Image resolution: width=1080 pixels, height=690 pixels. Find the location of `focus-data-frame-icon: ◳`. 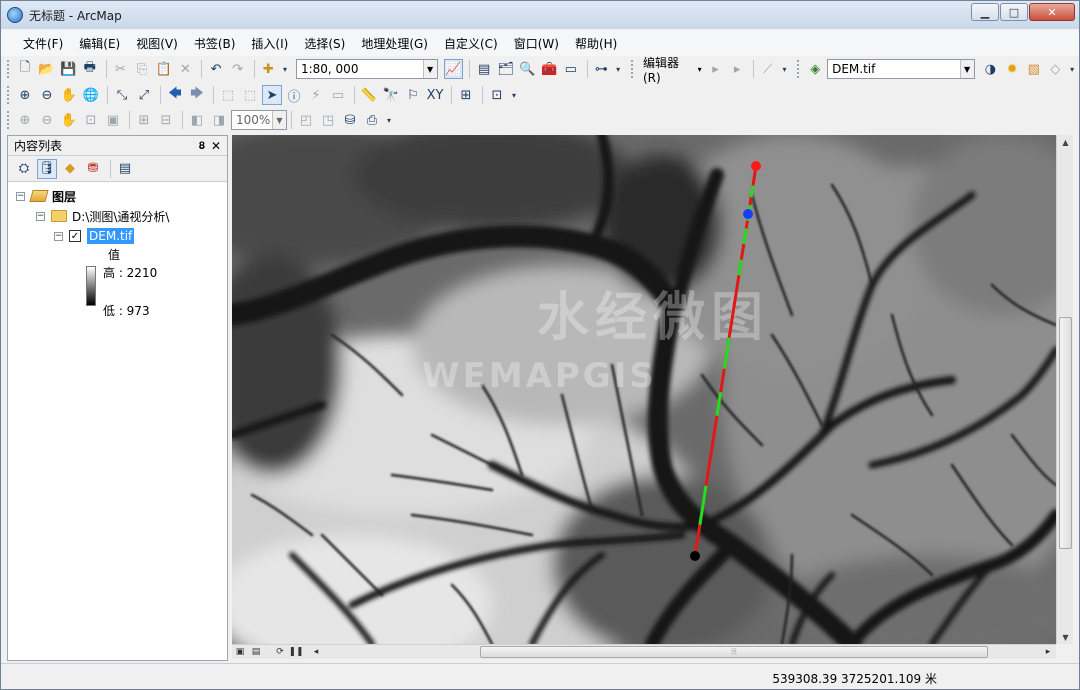

focus-data-frame-icon: ◳ is located at coordinates (328, 120).